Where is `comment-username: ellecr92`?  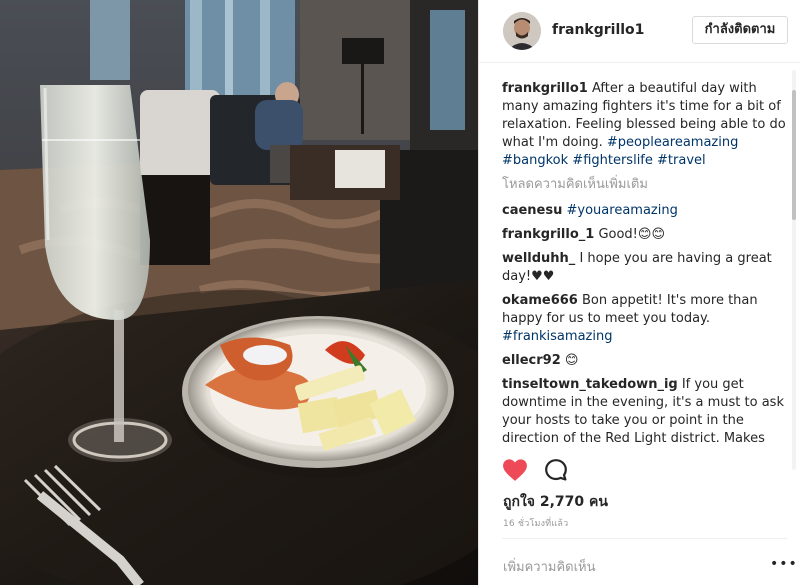
comment-username: ellecr92 is located at coordinates (531, 360).